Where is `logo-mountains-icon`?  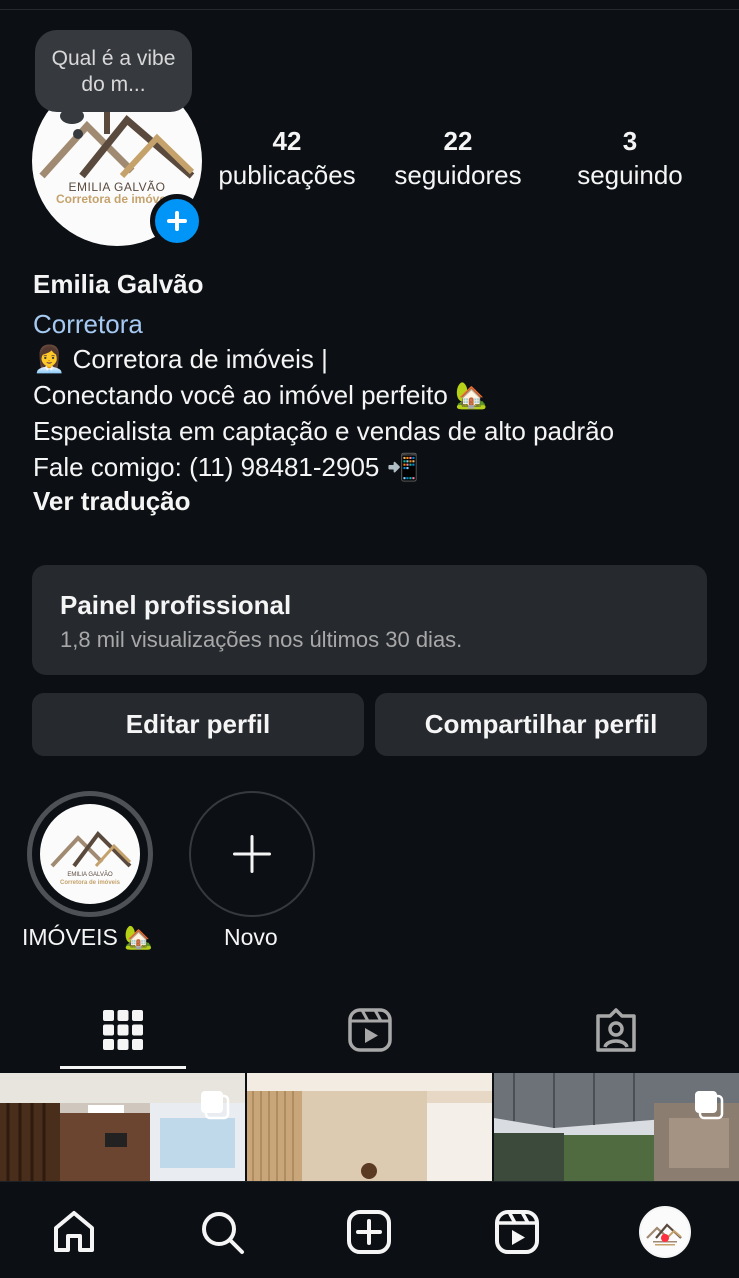
logo-mountains-icon is located at coordinates (664, 1234).